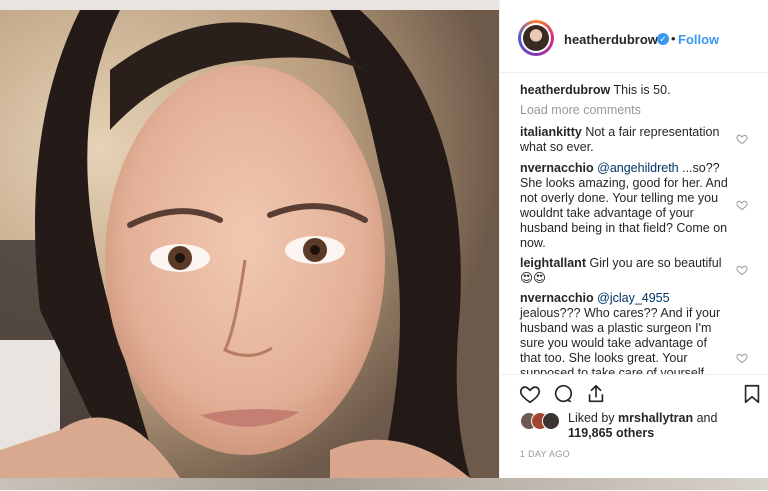 The image size is (768, 491). What do you see at coordinates (655, 418) in the screenshot?
I see `liked-by-user: mrshallytran` at bounding box center [655, 418].